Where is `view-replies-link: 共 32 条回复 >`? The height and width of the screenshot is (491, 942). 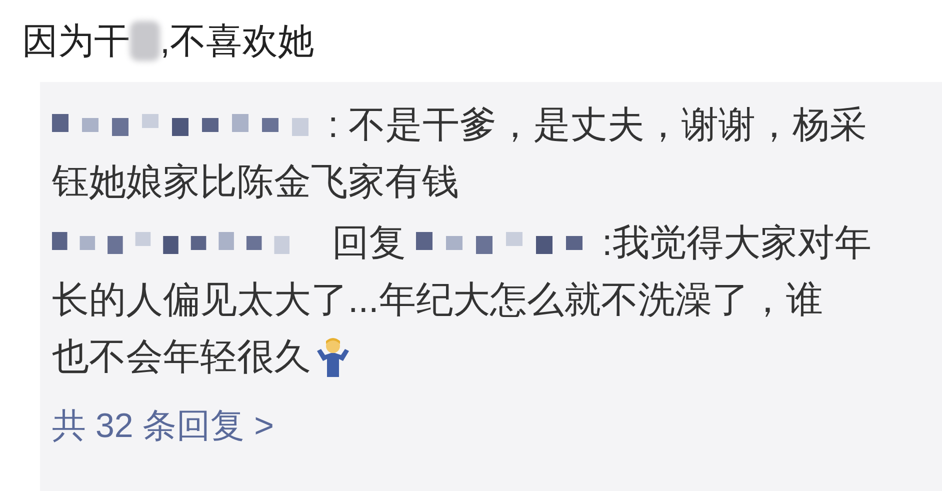
view-replies-link: 共 32 条回复 > is located at coordinates (163, 426).